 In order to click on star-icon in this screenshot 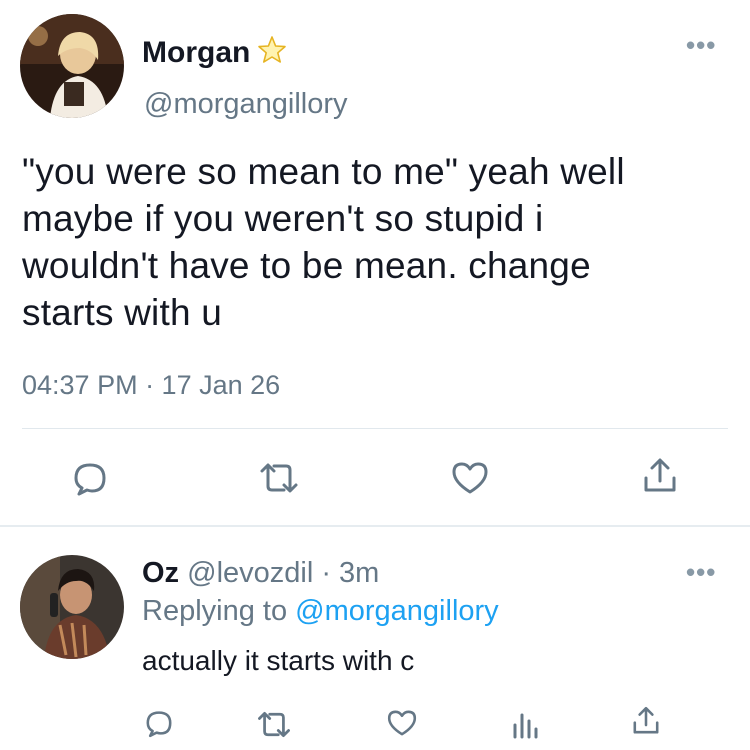, I will do `click(272, 52)`.